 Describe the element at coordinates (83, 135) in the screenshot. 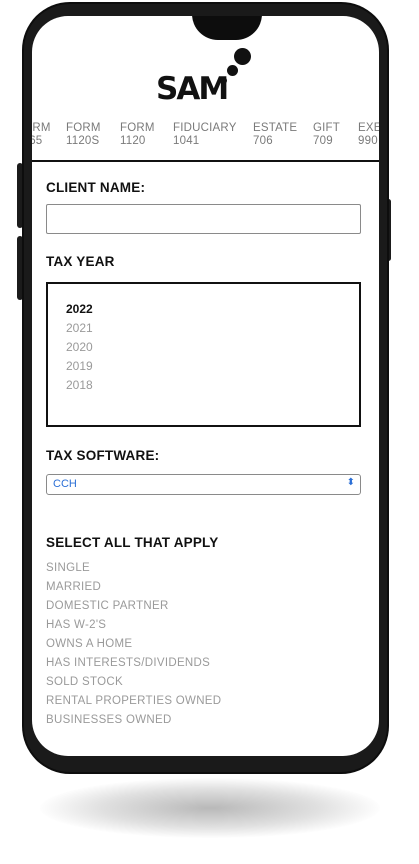

I see `tab-form-1120s: FORM 1120S` at that location.